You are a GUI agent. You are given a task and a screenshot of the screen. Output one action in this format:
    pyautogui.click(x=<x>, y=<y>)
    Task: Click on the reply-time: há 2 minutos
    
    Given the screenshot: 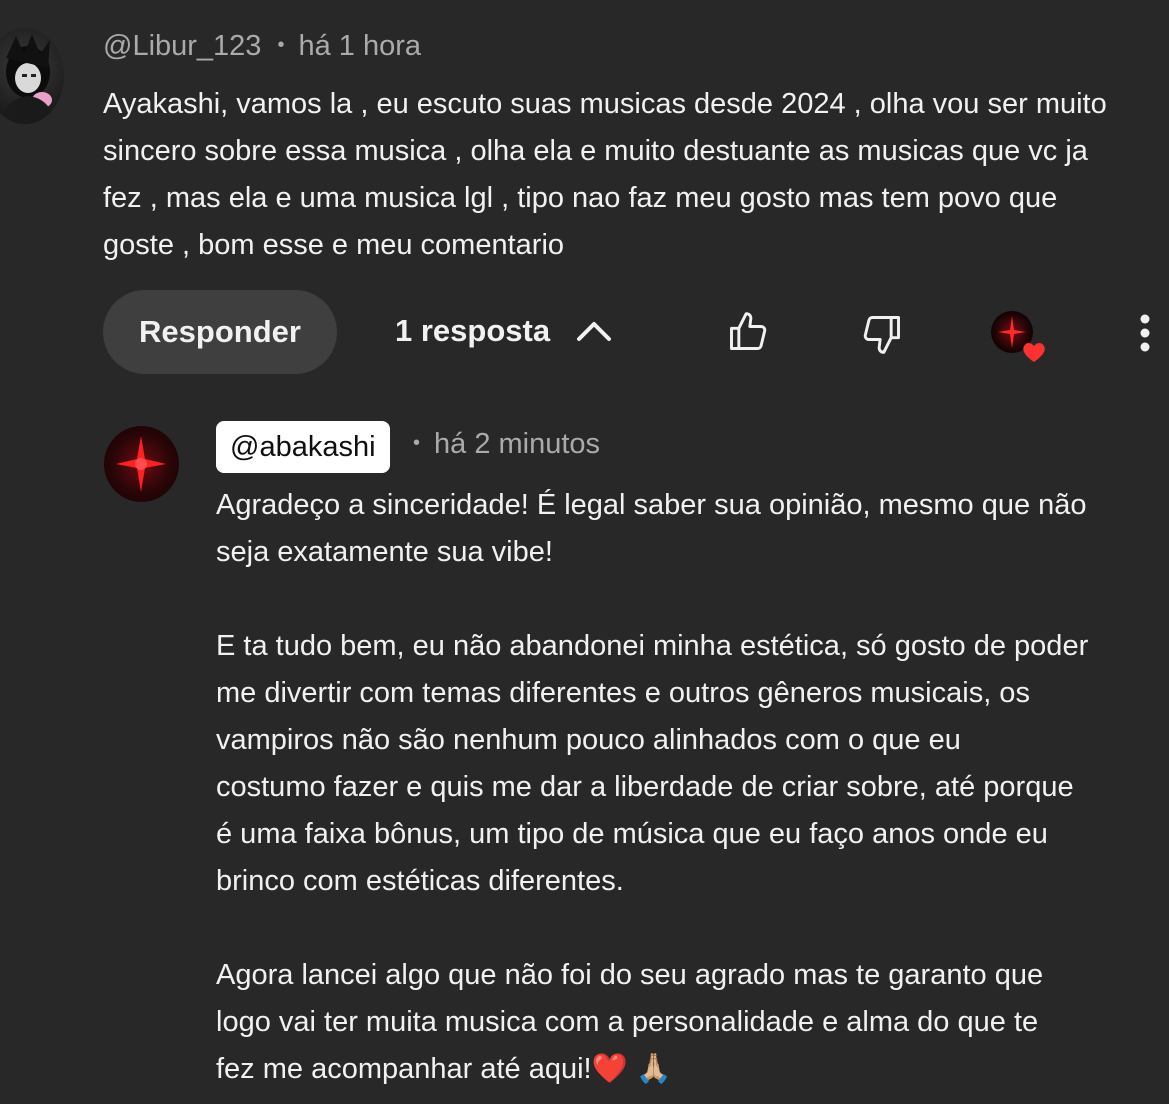 What is the action you would take?
    pyautogui.click(x=517, y=444)
    